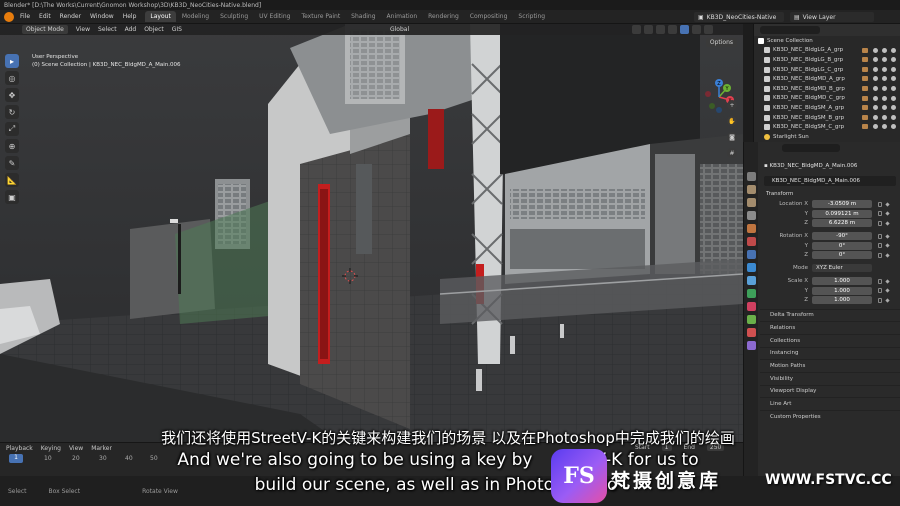  What do you see at coordinates (739, 17) in the screenshot?
I see `scene-selector: ▣ KB3D_NeoCities-Native` at bounding box center [739, 17].